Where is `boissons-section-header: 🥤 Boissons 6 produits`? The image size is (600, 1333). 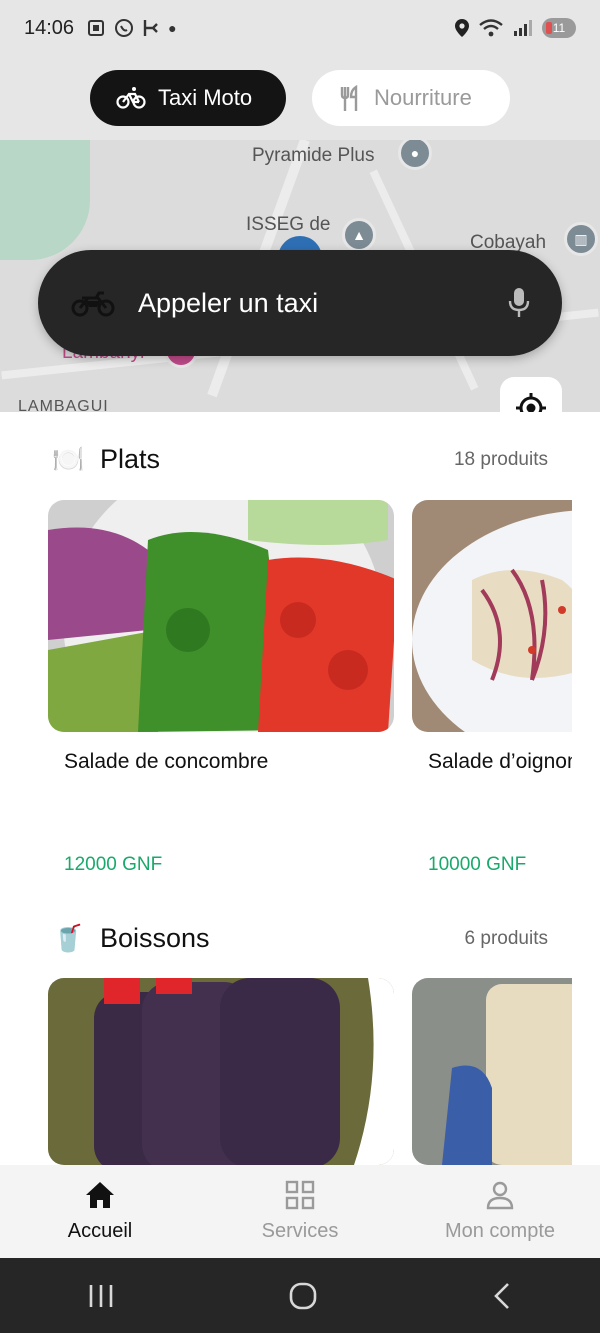 boissons-section-header: 🥤 Boissons 6 produits is located at coordinates (300, 938).